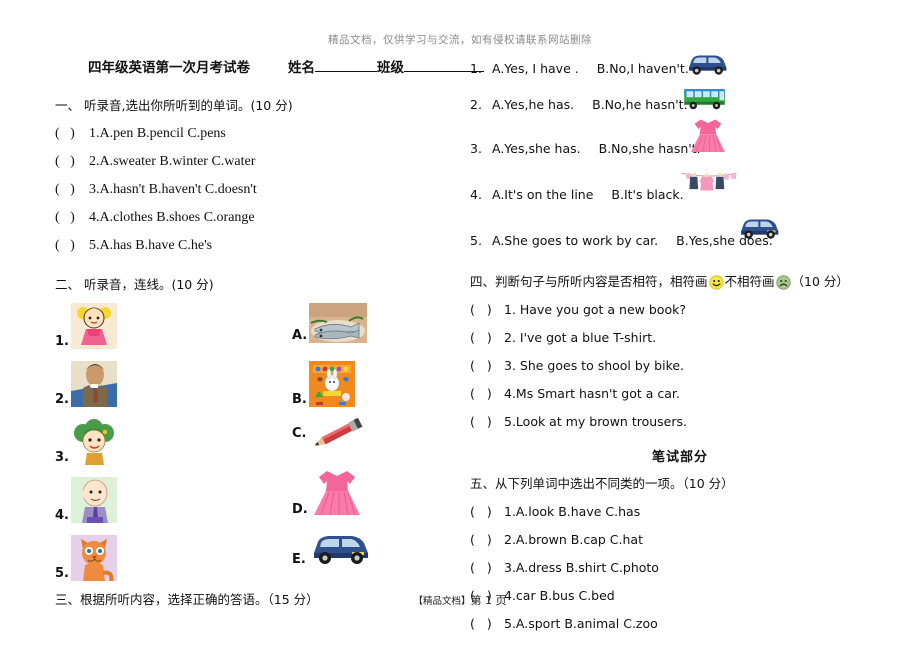  Describe the element at coordinates (708, 65) in the screenshot. I see `blue-car-image` at that location.